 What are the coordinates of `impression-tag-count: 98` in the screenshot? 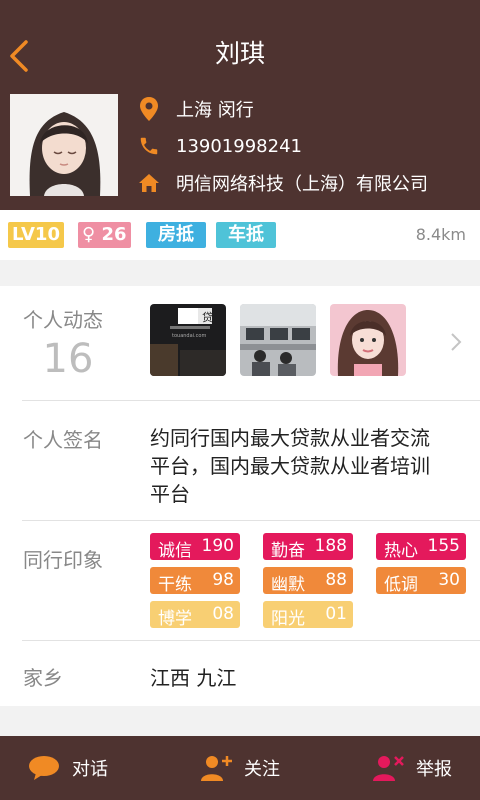 It's located at (223, 580).